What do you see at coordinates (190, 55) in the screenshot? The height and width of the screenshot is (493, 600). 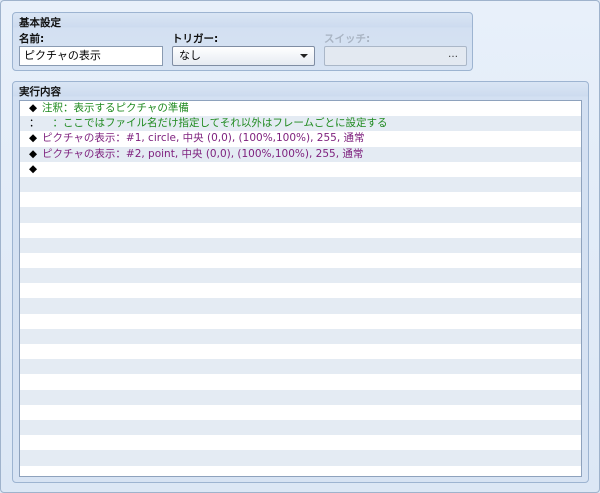 I see `trigger-select-value: なし` at bounding box center [190, 55].